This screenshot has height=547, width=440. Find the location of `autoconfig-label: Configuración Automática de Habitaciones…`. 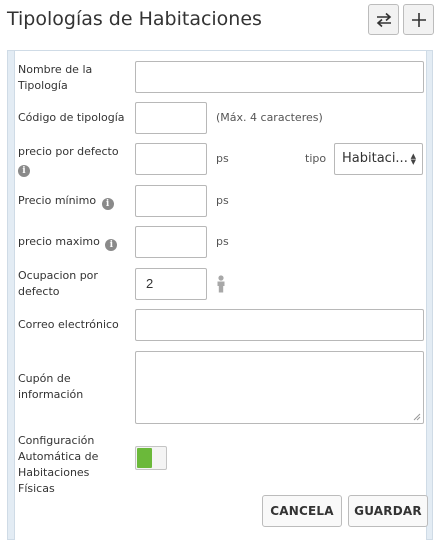

autoconfig-label: Configuración Automática de Habitaciones… is located at coordinates (58, 464).